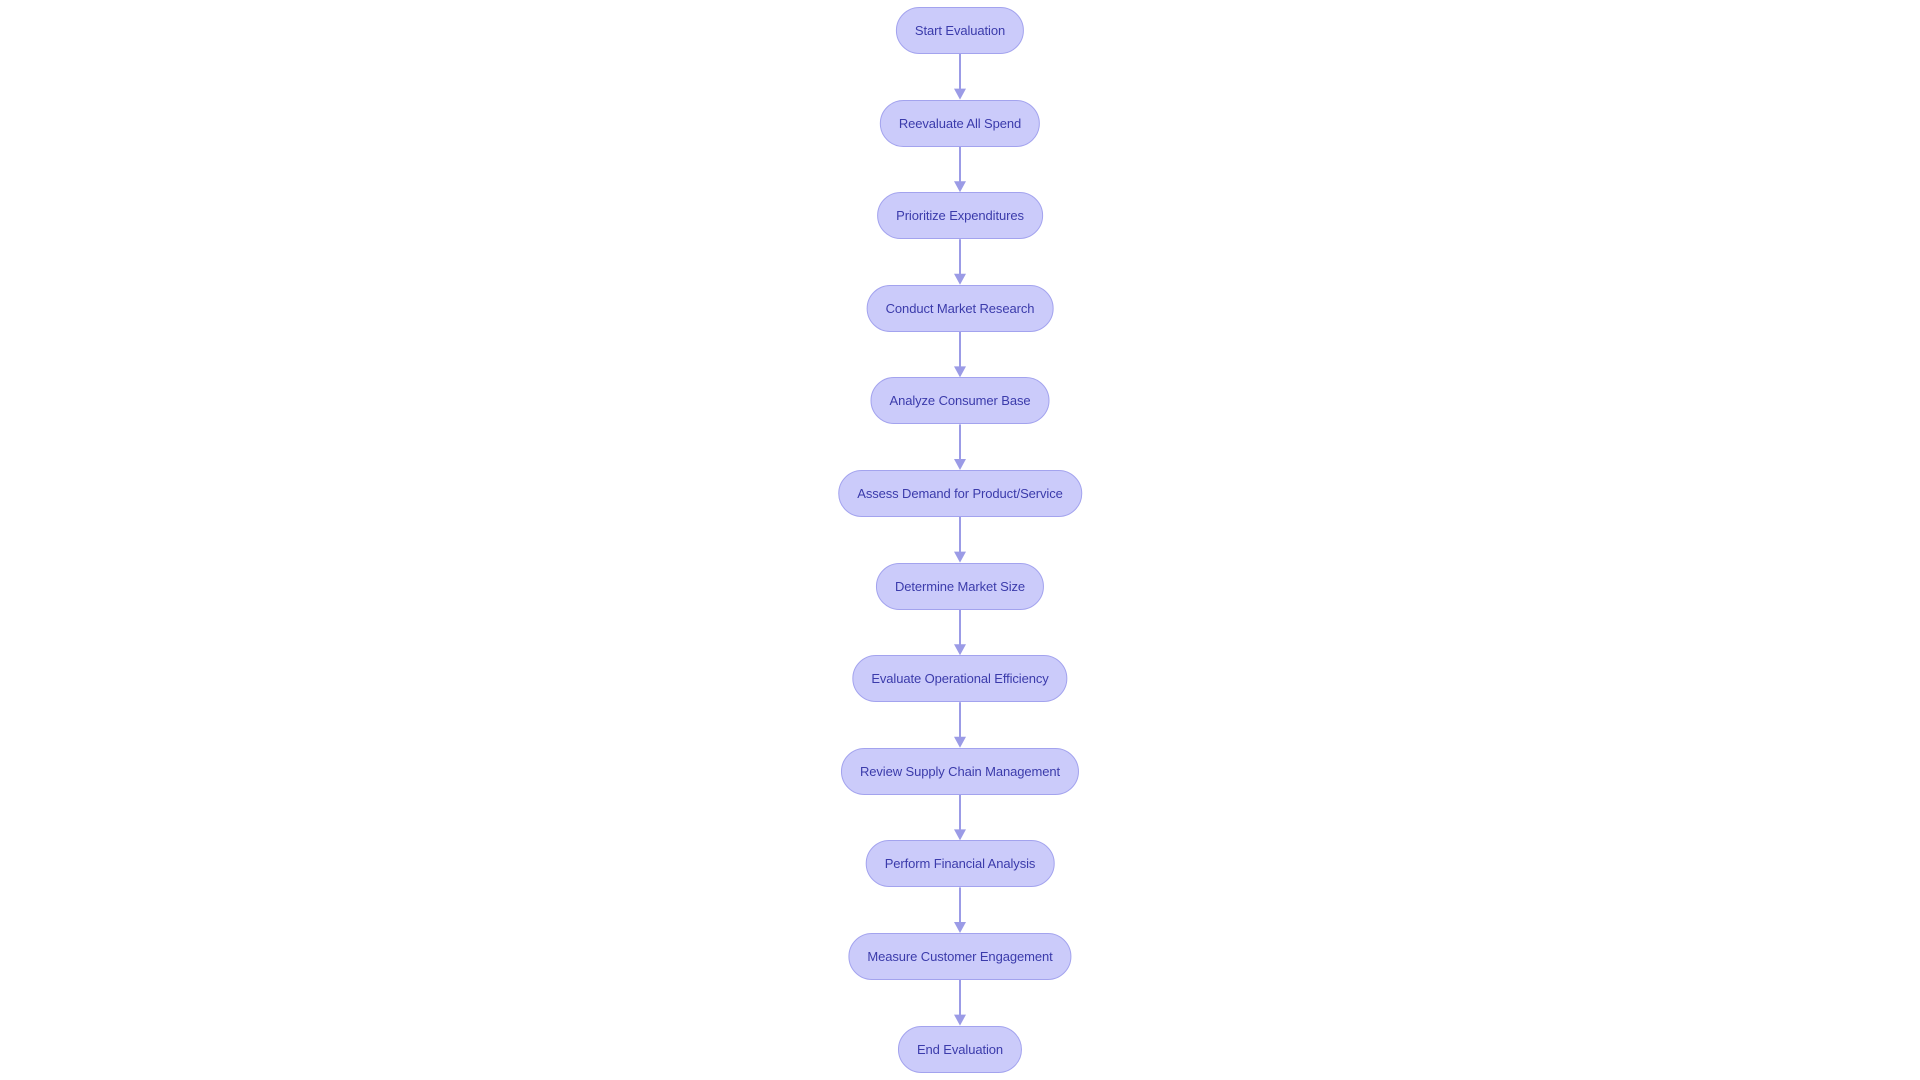 This screenshot has height=1080, width=1920. What do you see at coordinates (960, 123) in the screenshot?
I see `node-reevaluate: Reevaluate All Spend` at bounding box center [960, 123].